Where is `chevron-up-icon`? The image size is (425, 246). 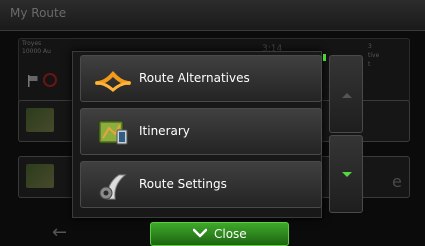 chevron-up-icon is located at coordinates (347, 95).